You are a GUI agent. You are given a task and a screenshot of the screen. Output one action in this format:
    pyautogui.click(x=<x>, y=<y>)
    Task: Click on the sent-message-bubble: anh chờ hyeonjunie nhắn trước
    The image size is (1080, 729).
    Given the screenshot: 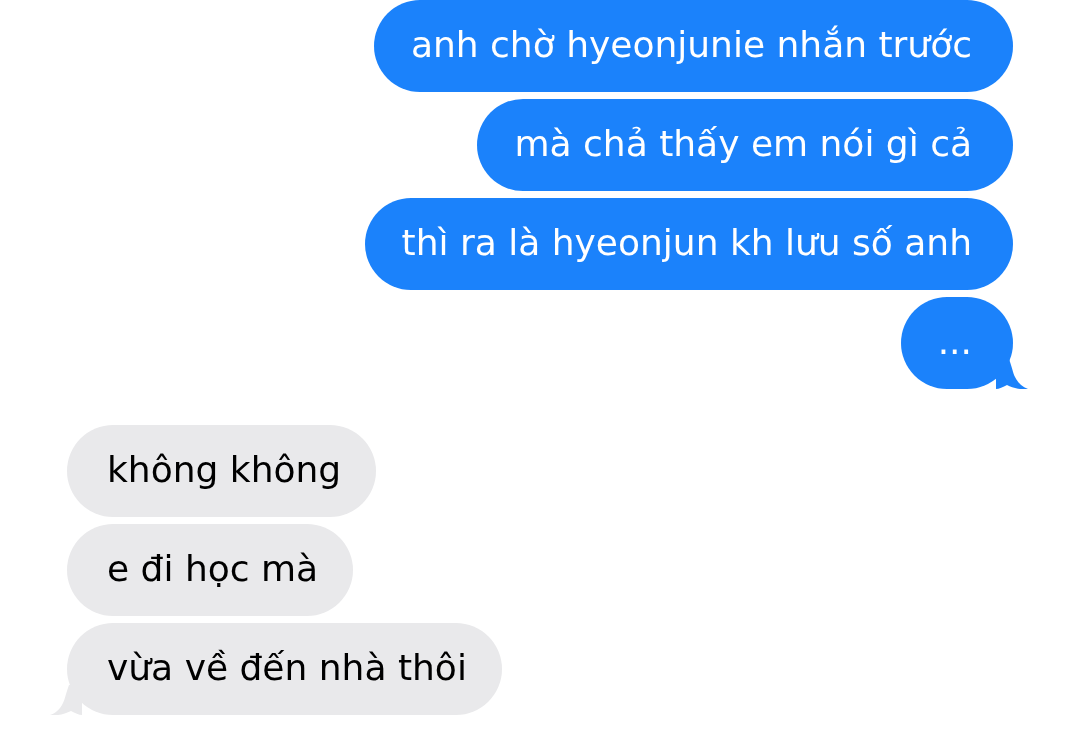 What is the action you would take?
    pyautogui.click(x=693, y=46)
    